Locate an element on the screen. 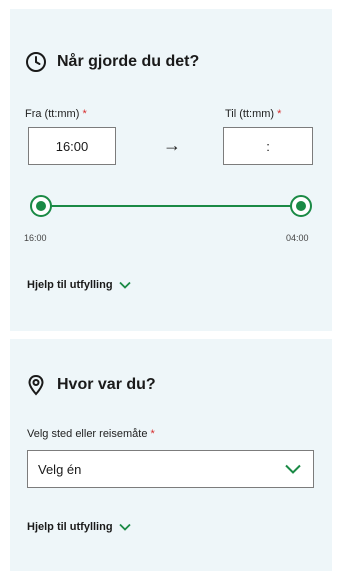 Image resolution: width=337 pixels, height=581 pixels. place-select-value: Velg én is located at coordinates (60, 469).